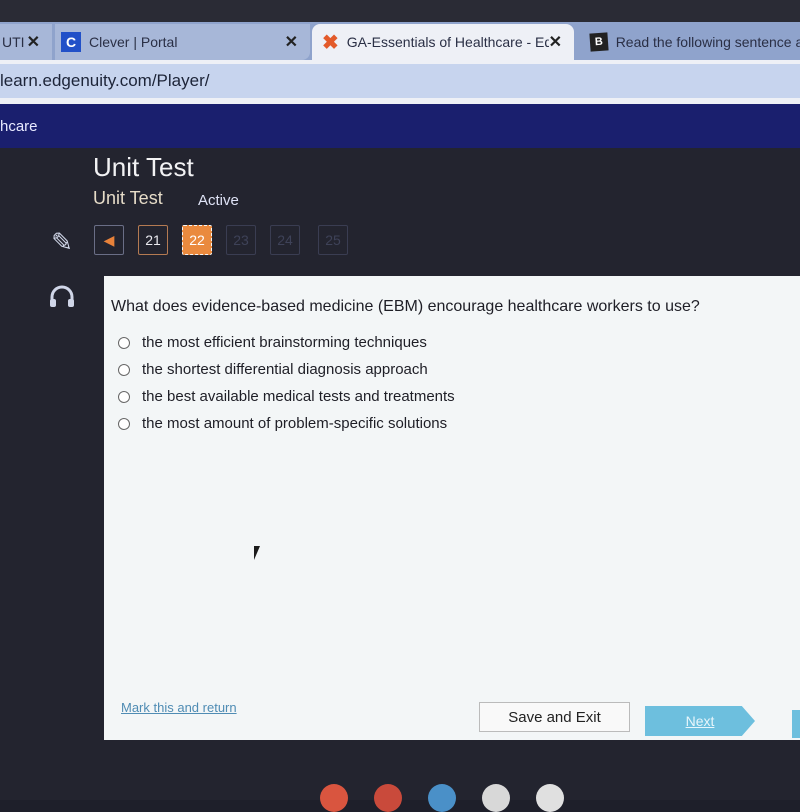  What do you see at coordinates (400, 11) in the screenshot?
I see `tab-strip-top` at bounding box center [400, 11].